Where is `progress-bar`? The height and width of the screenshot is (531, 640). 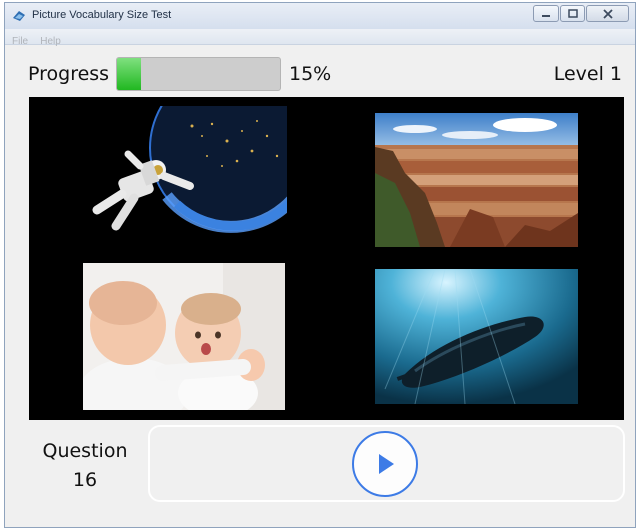 progress-bar is located at coordinates (198, 74).